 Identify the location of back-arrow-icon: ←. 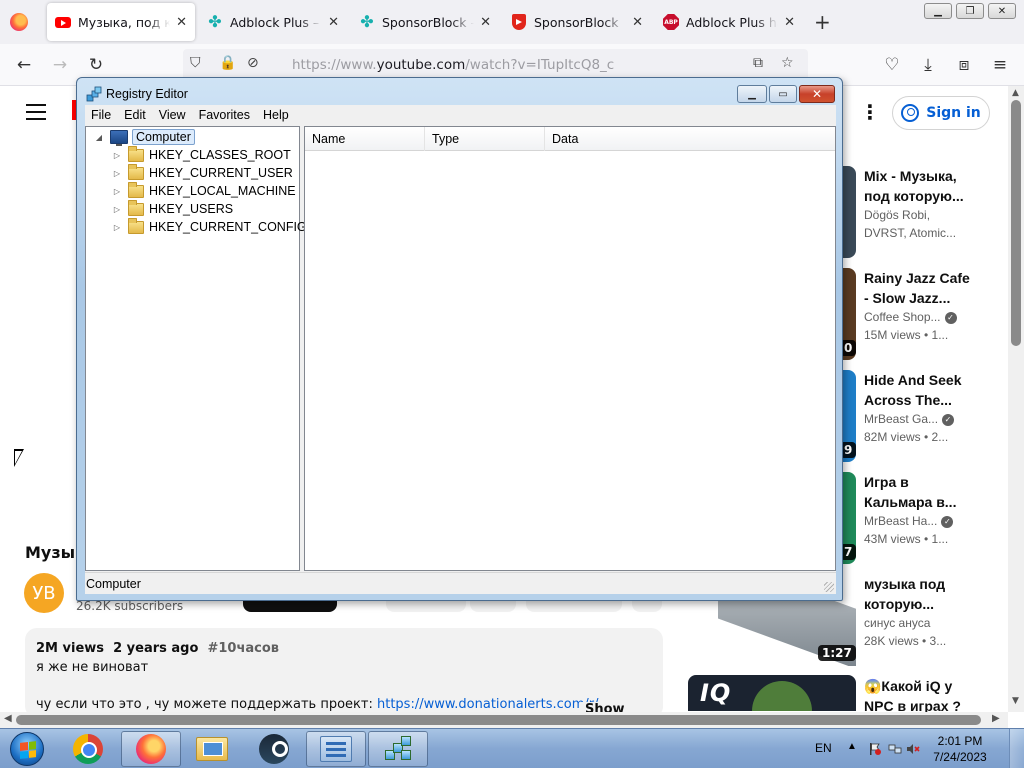
(24, 65).